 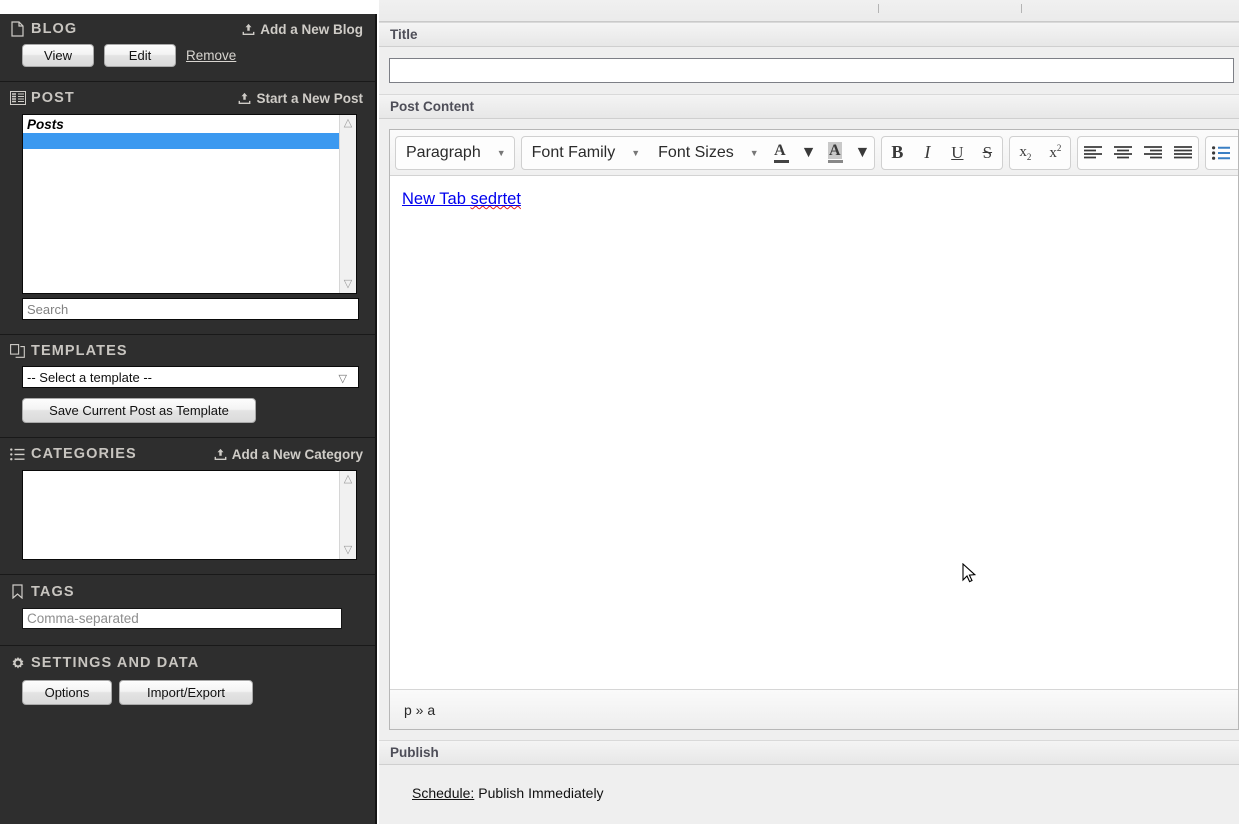 I want to click on superscript-button: x2, so click(x=1055, y=153).